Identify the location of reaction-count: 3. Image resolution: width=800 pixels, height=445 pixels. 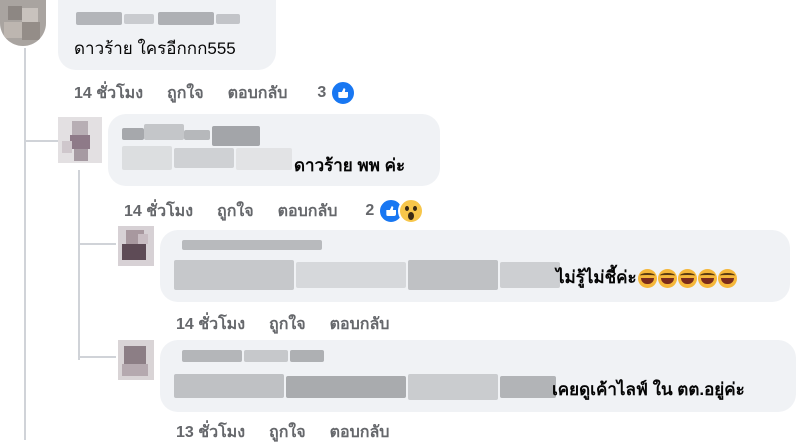
(321, 93).